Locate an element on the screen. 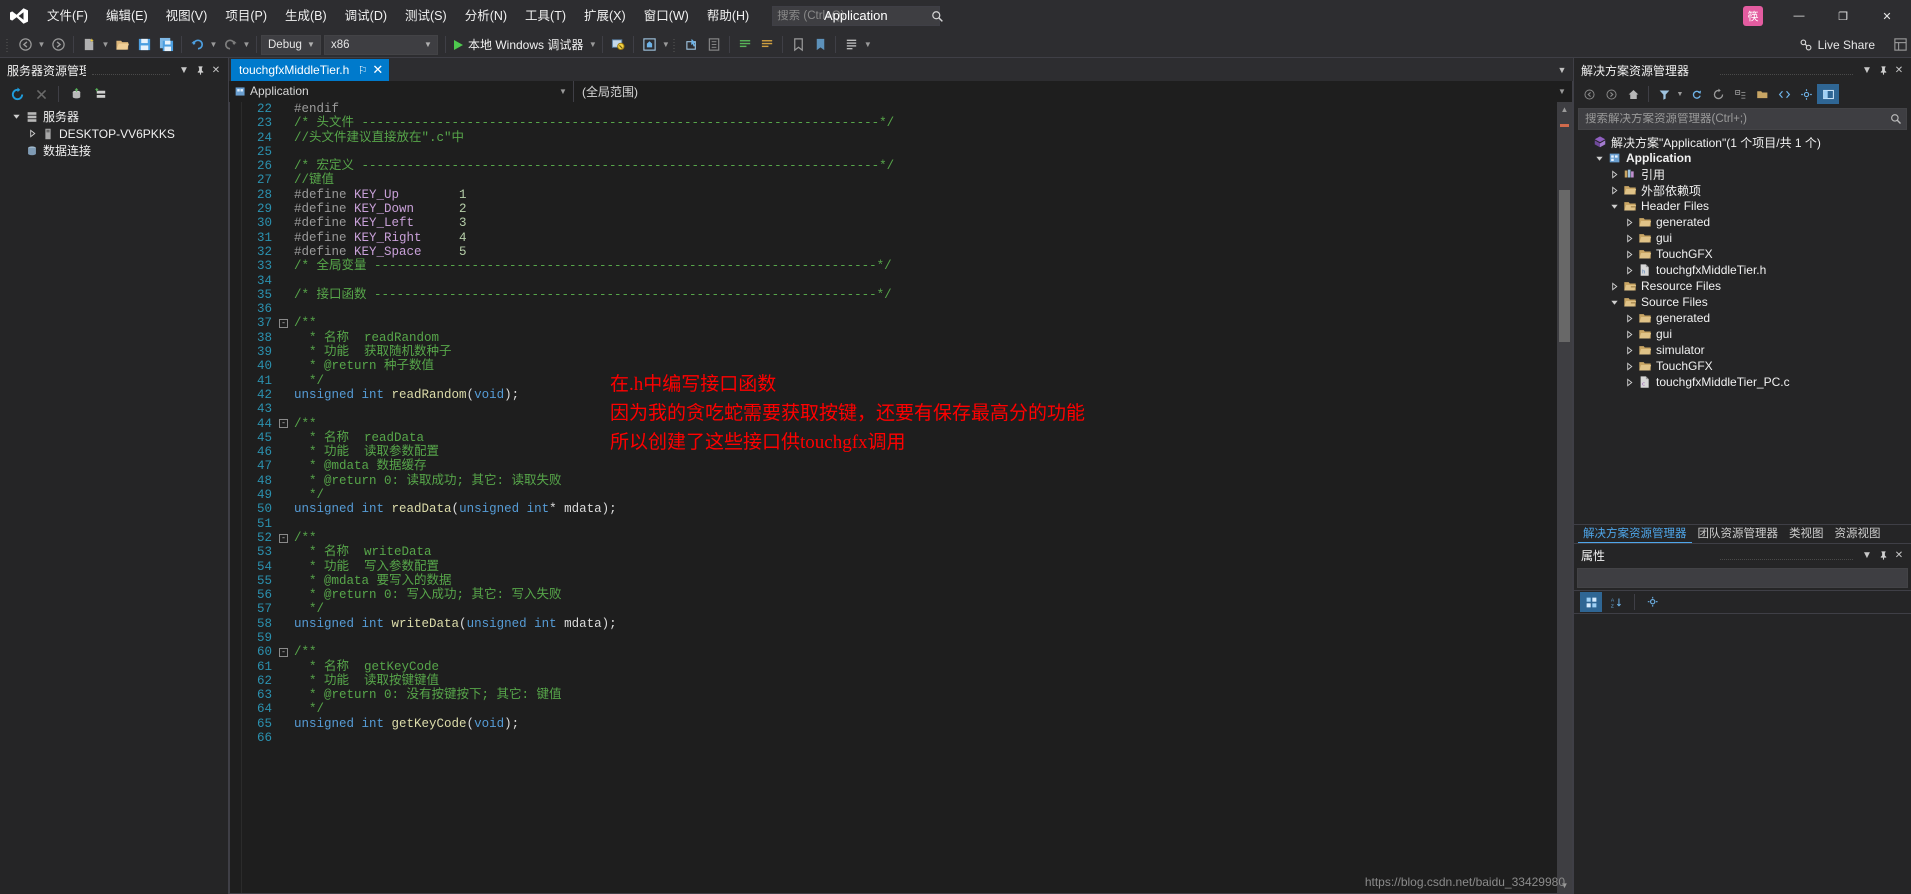 The height and width of the screenshot is (894, 1911). show-all-files-icon is located at coordinates (1762, 94).